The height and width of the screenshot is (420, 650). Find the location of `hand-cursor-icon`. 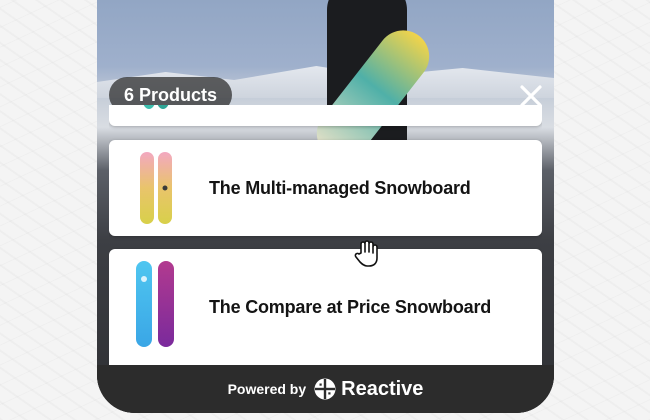

hand-cursor-icon is located at coordinates (366, 253).